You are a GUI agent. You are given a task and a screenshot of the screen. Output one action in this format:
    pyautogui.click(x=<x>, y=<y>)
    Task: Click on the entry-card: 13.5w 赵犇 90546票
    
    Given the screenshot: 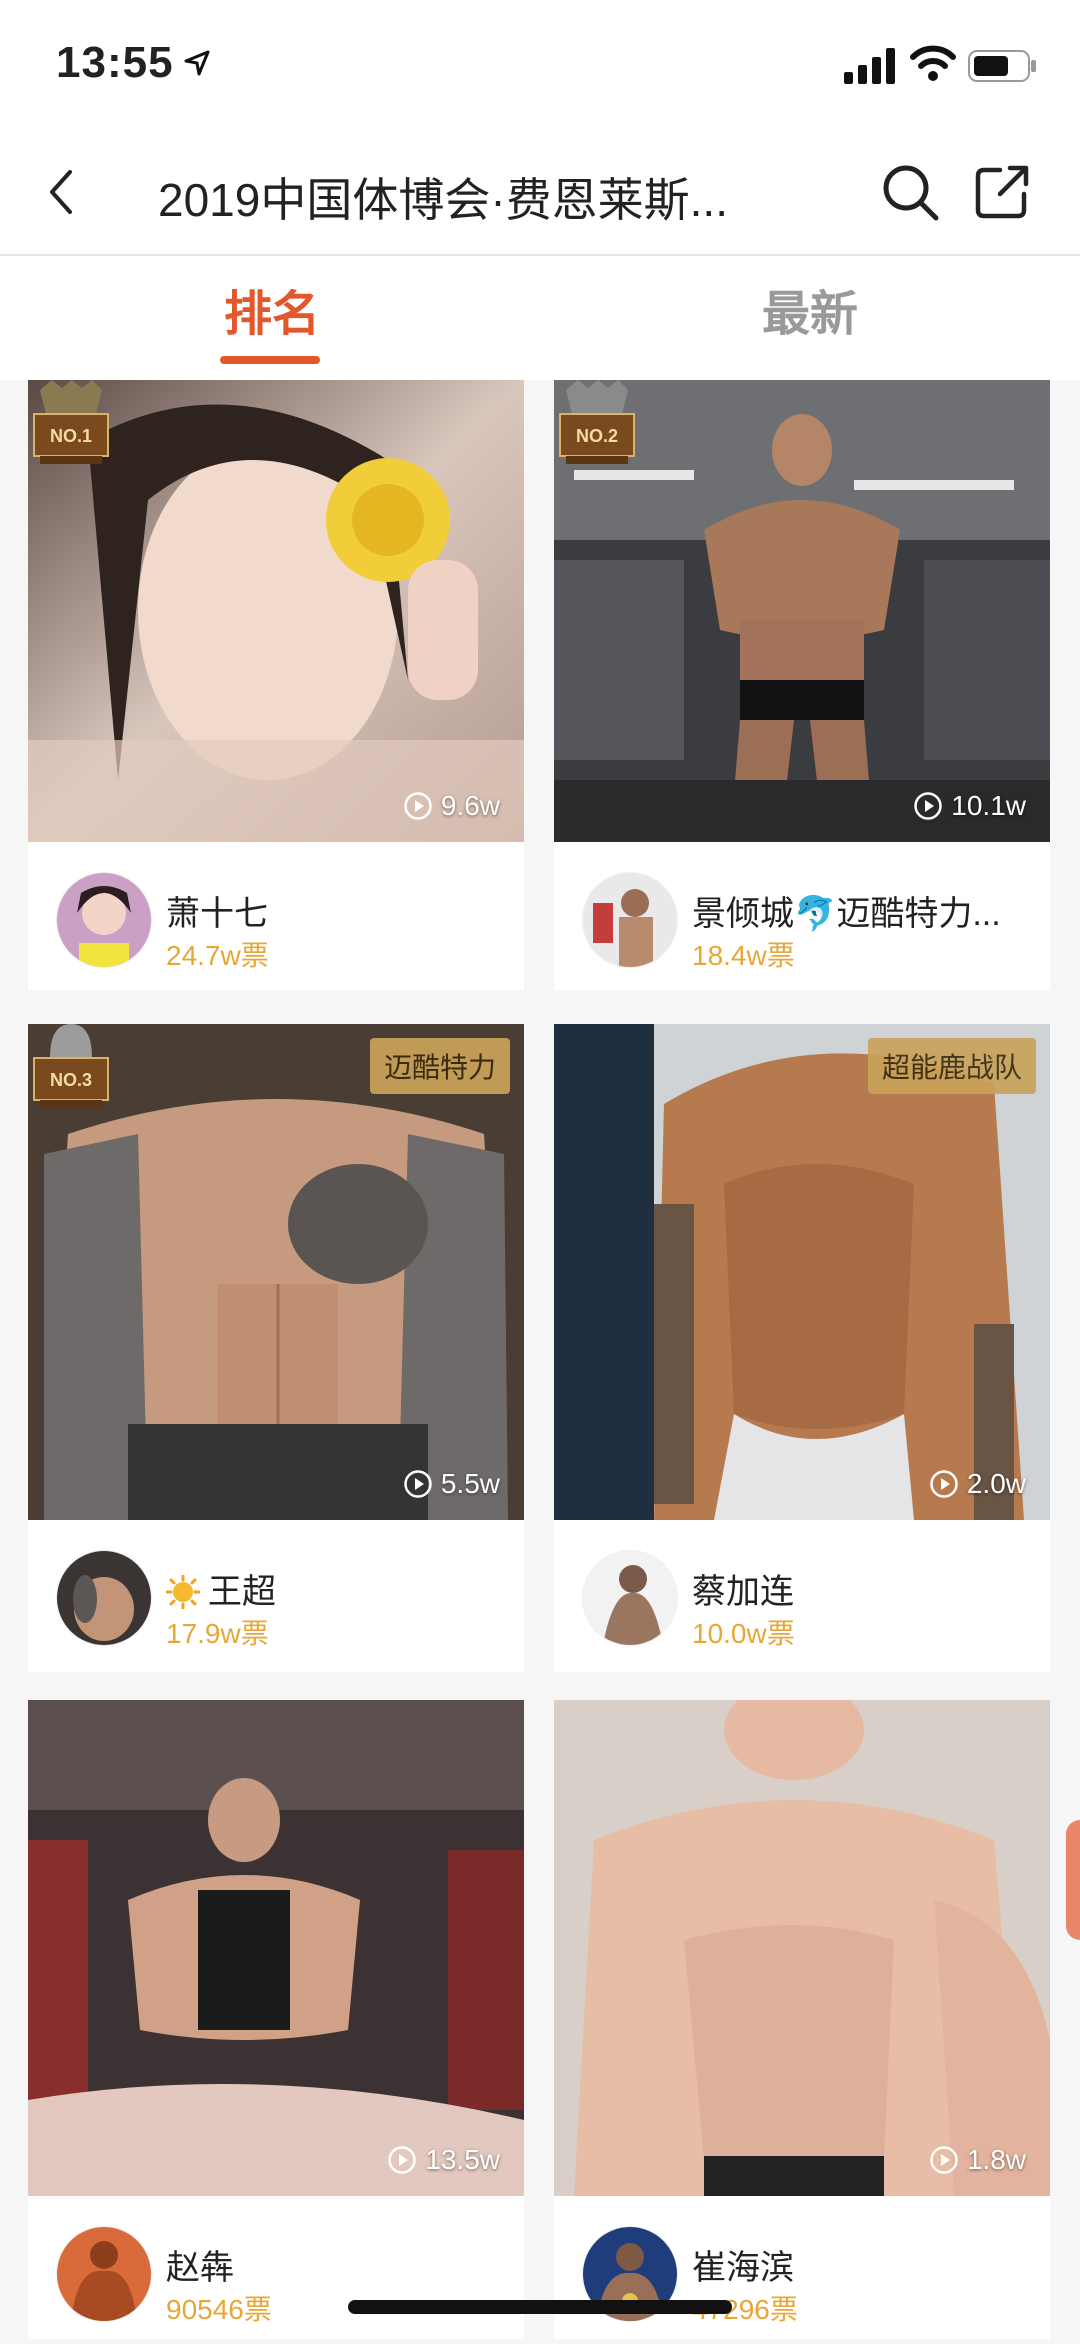 What is the action you would take?
    pyautogui.click(x=276, y=2019)
    